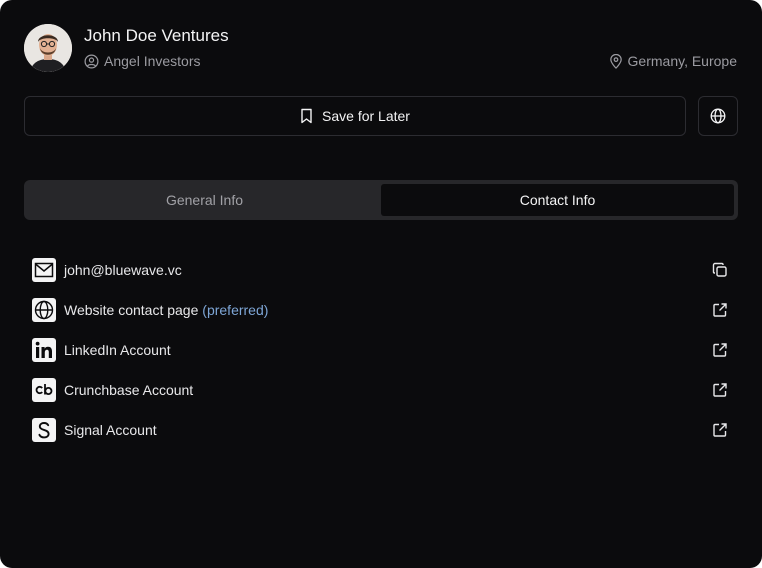 The width and height of the screenshot is (762, 568). What do you see at coordinates (44, 390) in the screenshot?
I see `crunchbase-icon` at bounding box center [44, 390].